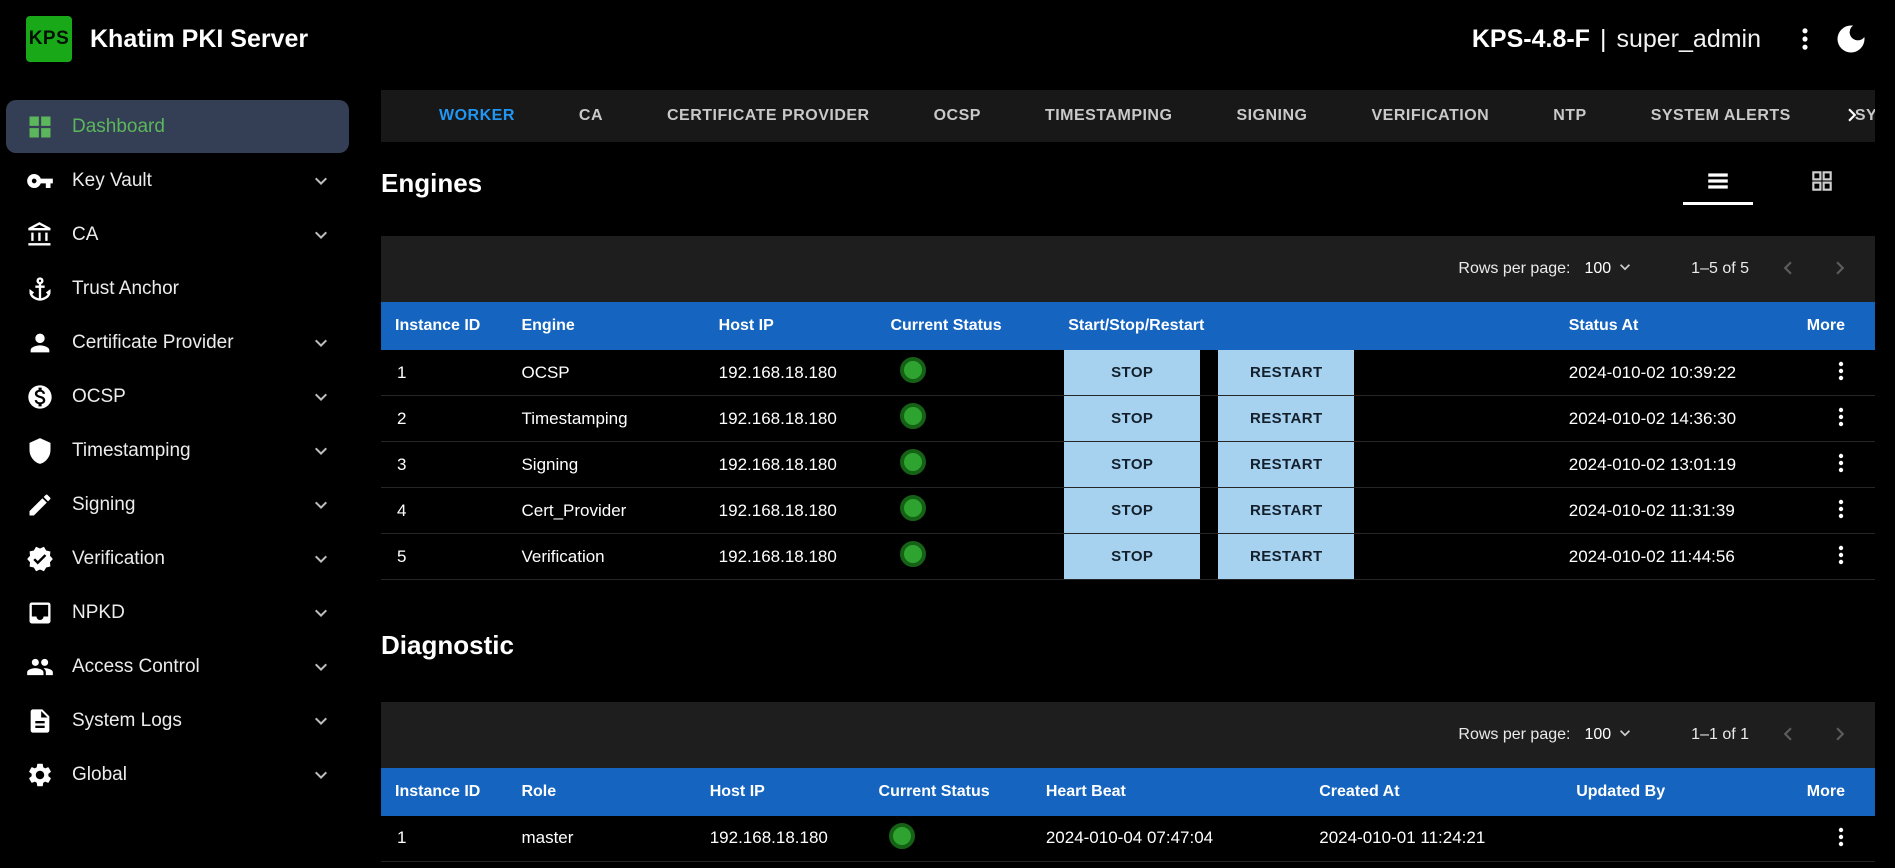  I want to click on chevron-right-icon, so click(1840, 269).